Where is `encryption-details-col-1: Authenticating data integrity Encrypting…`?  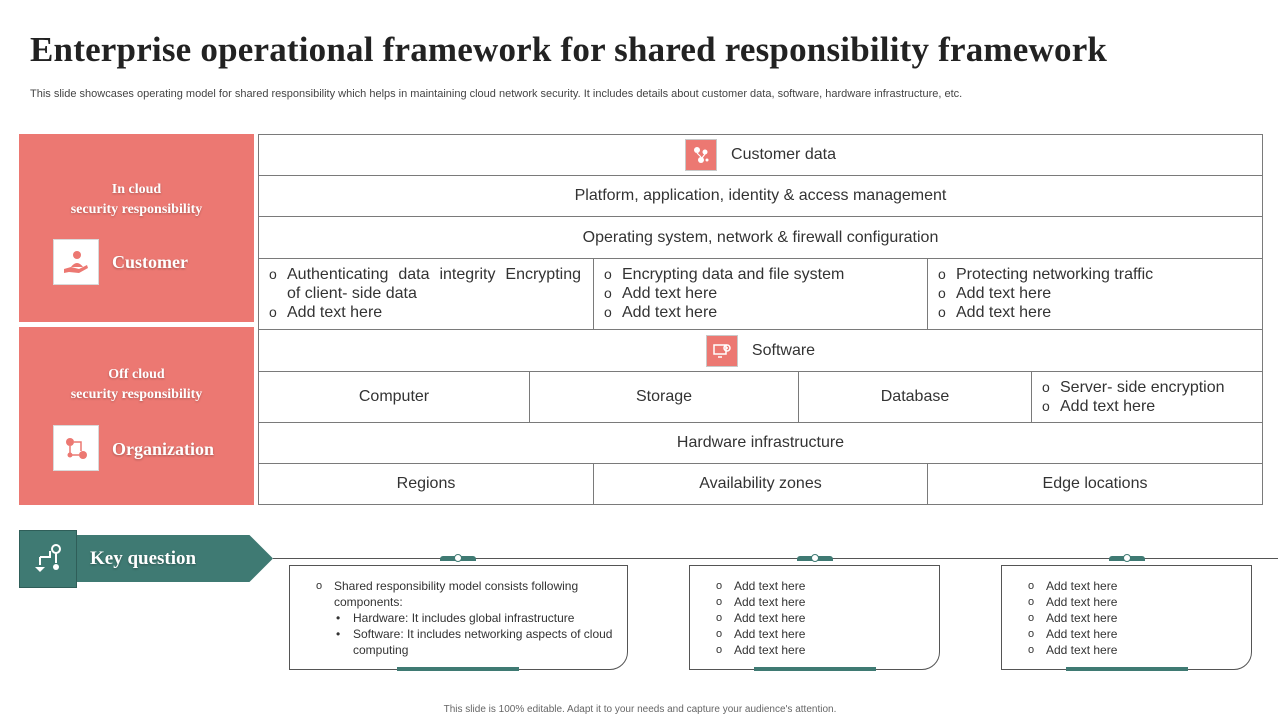
encryption-details-col-1: Authenticating data integrity Encrypting… is located at coordinates (426, 294).